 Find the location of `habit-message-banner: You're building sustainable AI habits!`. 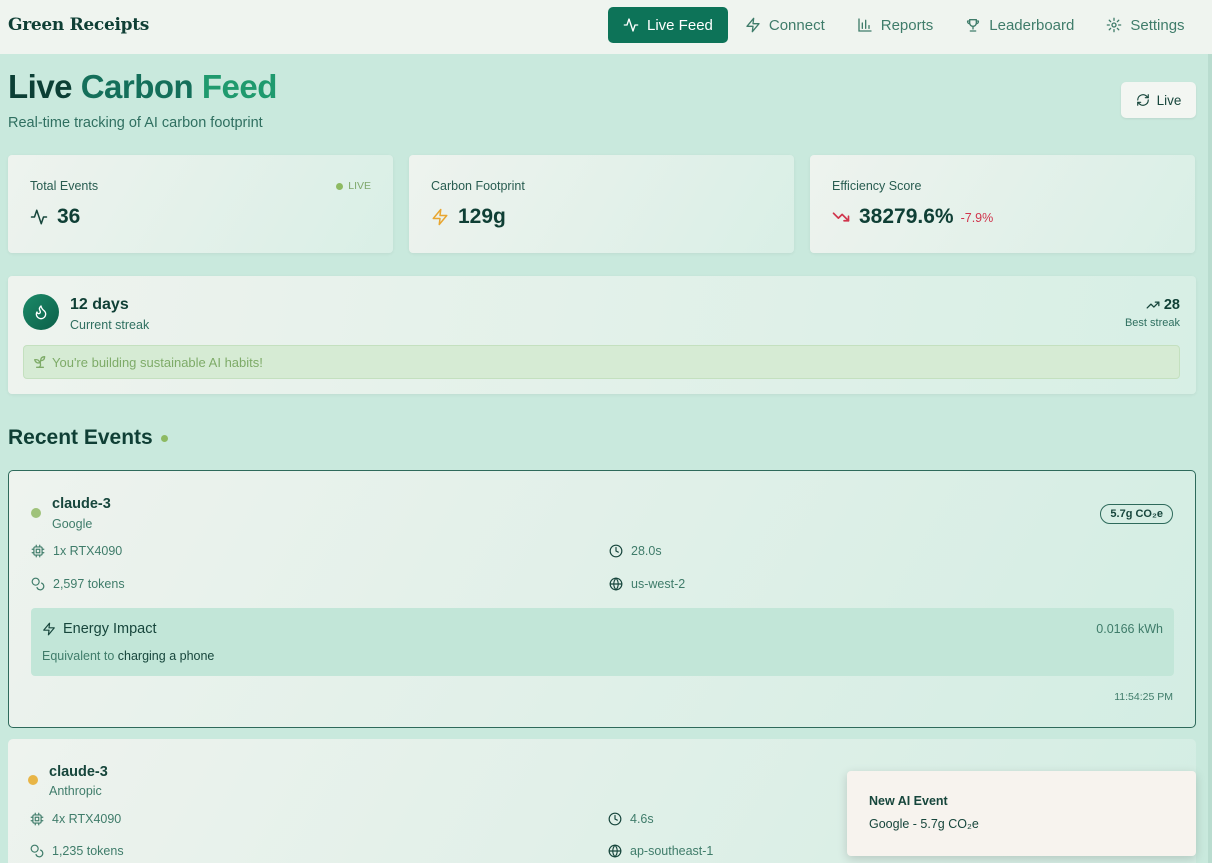

habit-message-banner: You're building sustainable AI habits! is located at coordinates (601, 362).